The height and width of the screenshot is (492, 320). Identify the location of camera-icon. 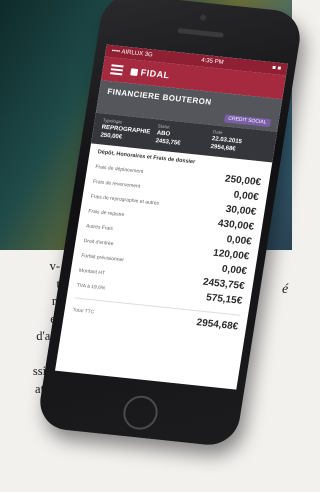
(203, 17).